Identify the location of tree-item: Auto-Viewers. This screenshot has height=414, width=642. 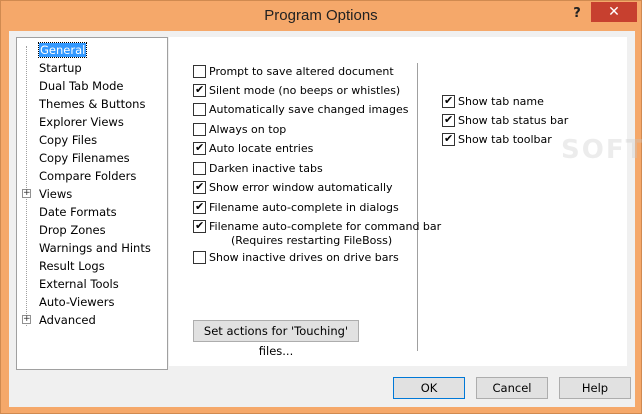
(76, 302).